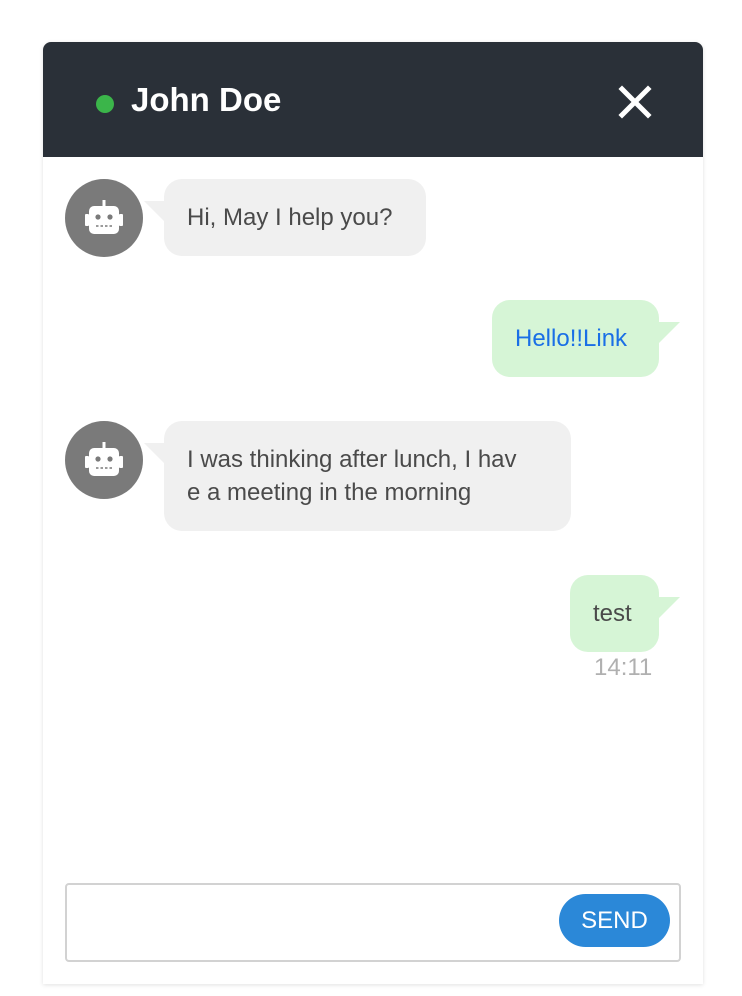  I want to click on incoming-message: Hi, May I help you?, so click(295, 217).